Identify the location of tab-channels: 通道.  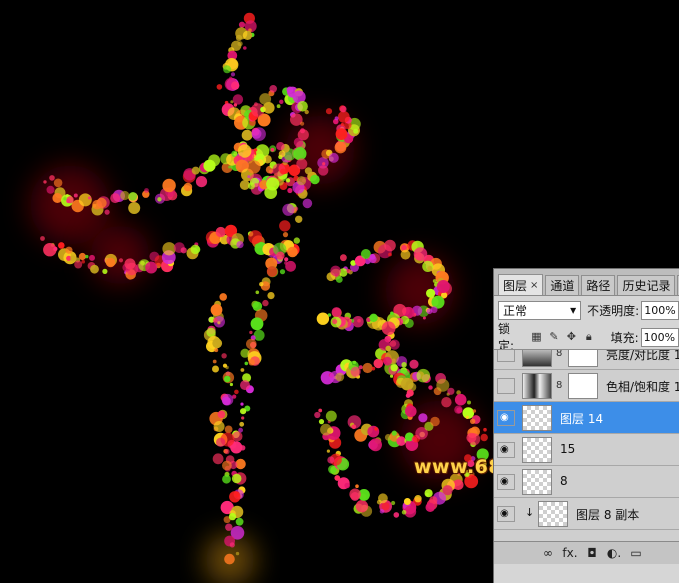
(562, 285).